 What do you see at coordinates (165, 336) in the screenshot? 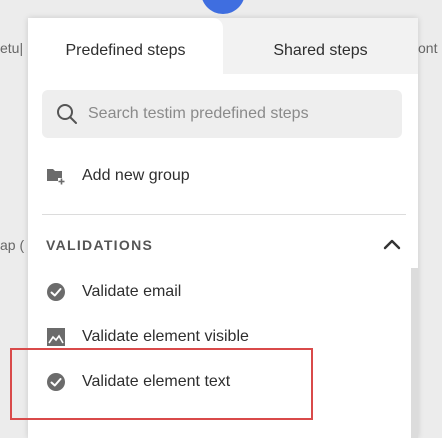
I see `step-label: Validate element visible` at bounding box center [165, 336].